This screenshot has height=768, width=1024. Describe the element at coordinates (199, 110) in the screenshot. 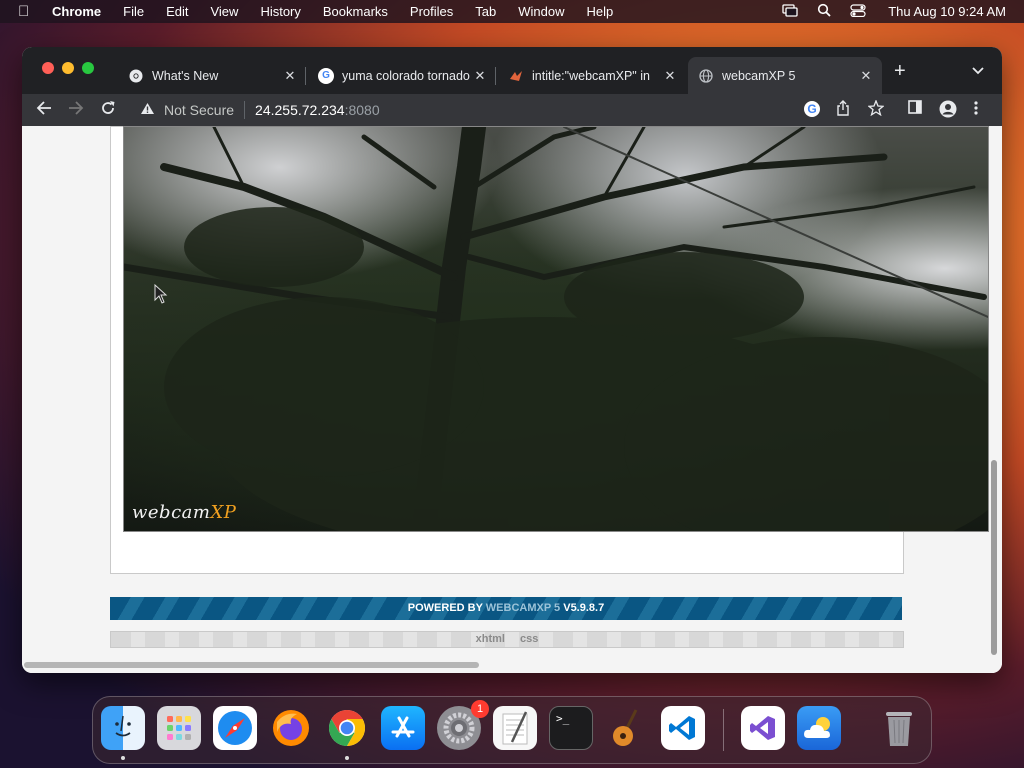

I see `security-status-label: Not Secure` at that location.